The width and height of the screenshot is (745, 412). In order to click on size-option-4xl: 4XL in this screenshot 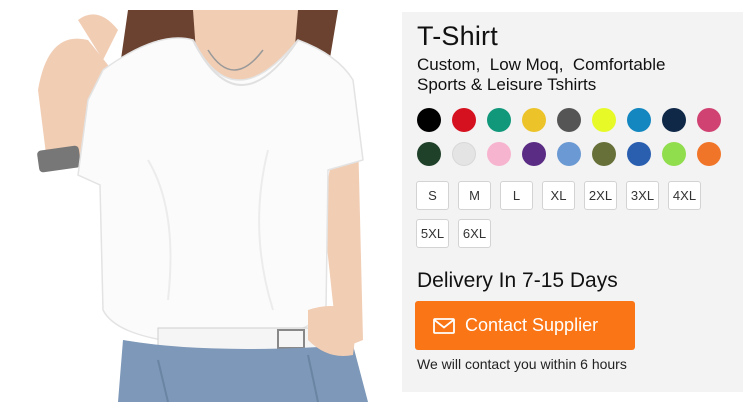, I will do `click(684, 195)`.